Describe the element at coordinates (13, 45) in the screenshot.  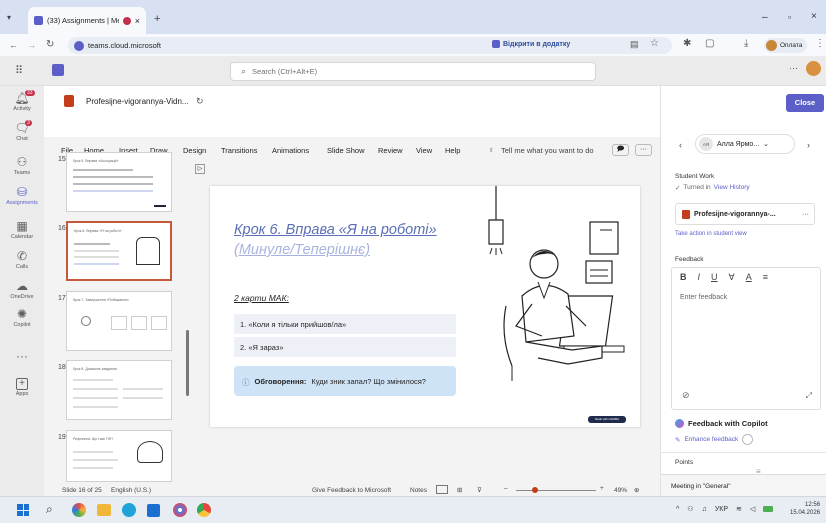
I see `back-icon: ←` at that location.